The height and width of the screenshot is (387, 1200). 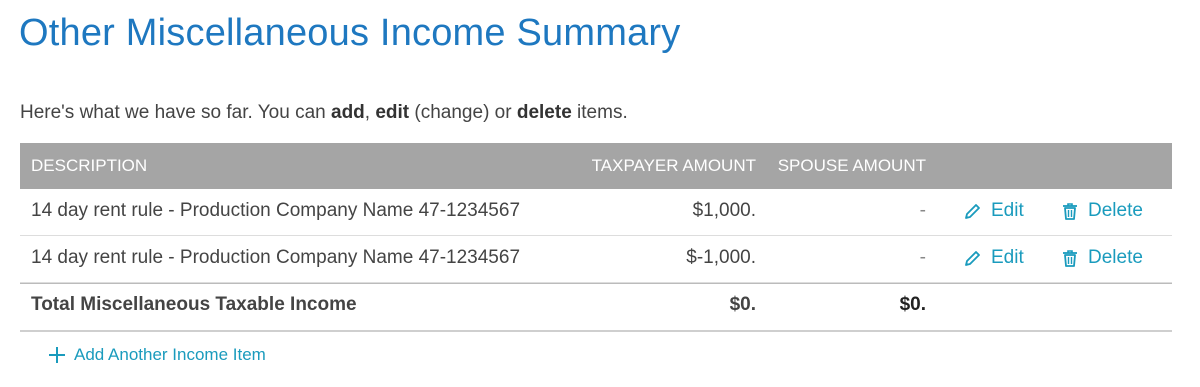 I want to click on intro-middle: (change) or, so click(x=463, y=112).